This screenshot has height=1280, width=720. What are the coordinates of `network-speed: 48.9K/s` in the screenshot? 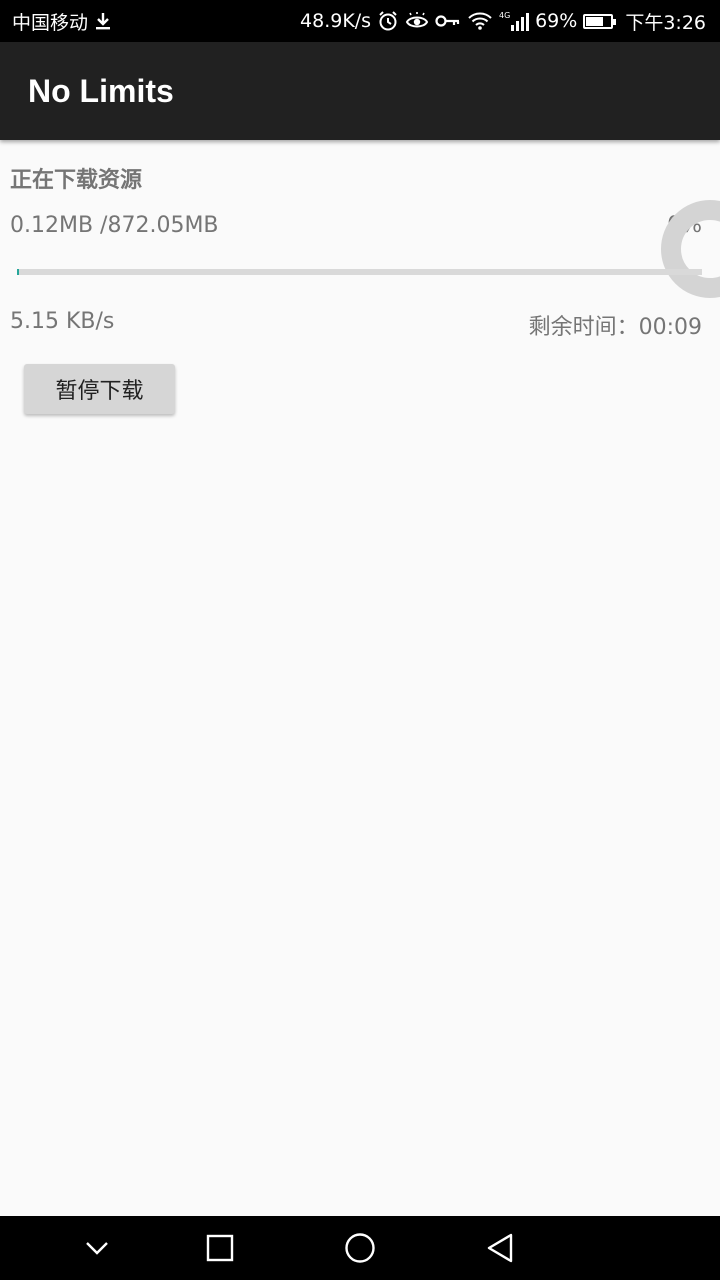 It's located at (336, 21).